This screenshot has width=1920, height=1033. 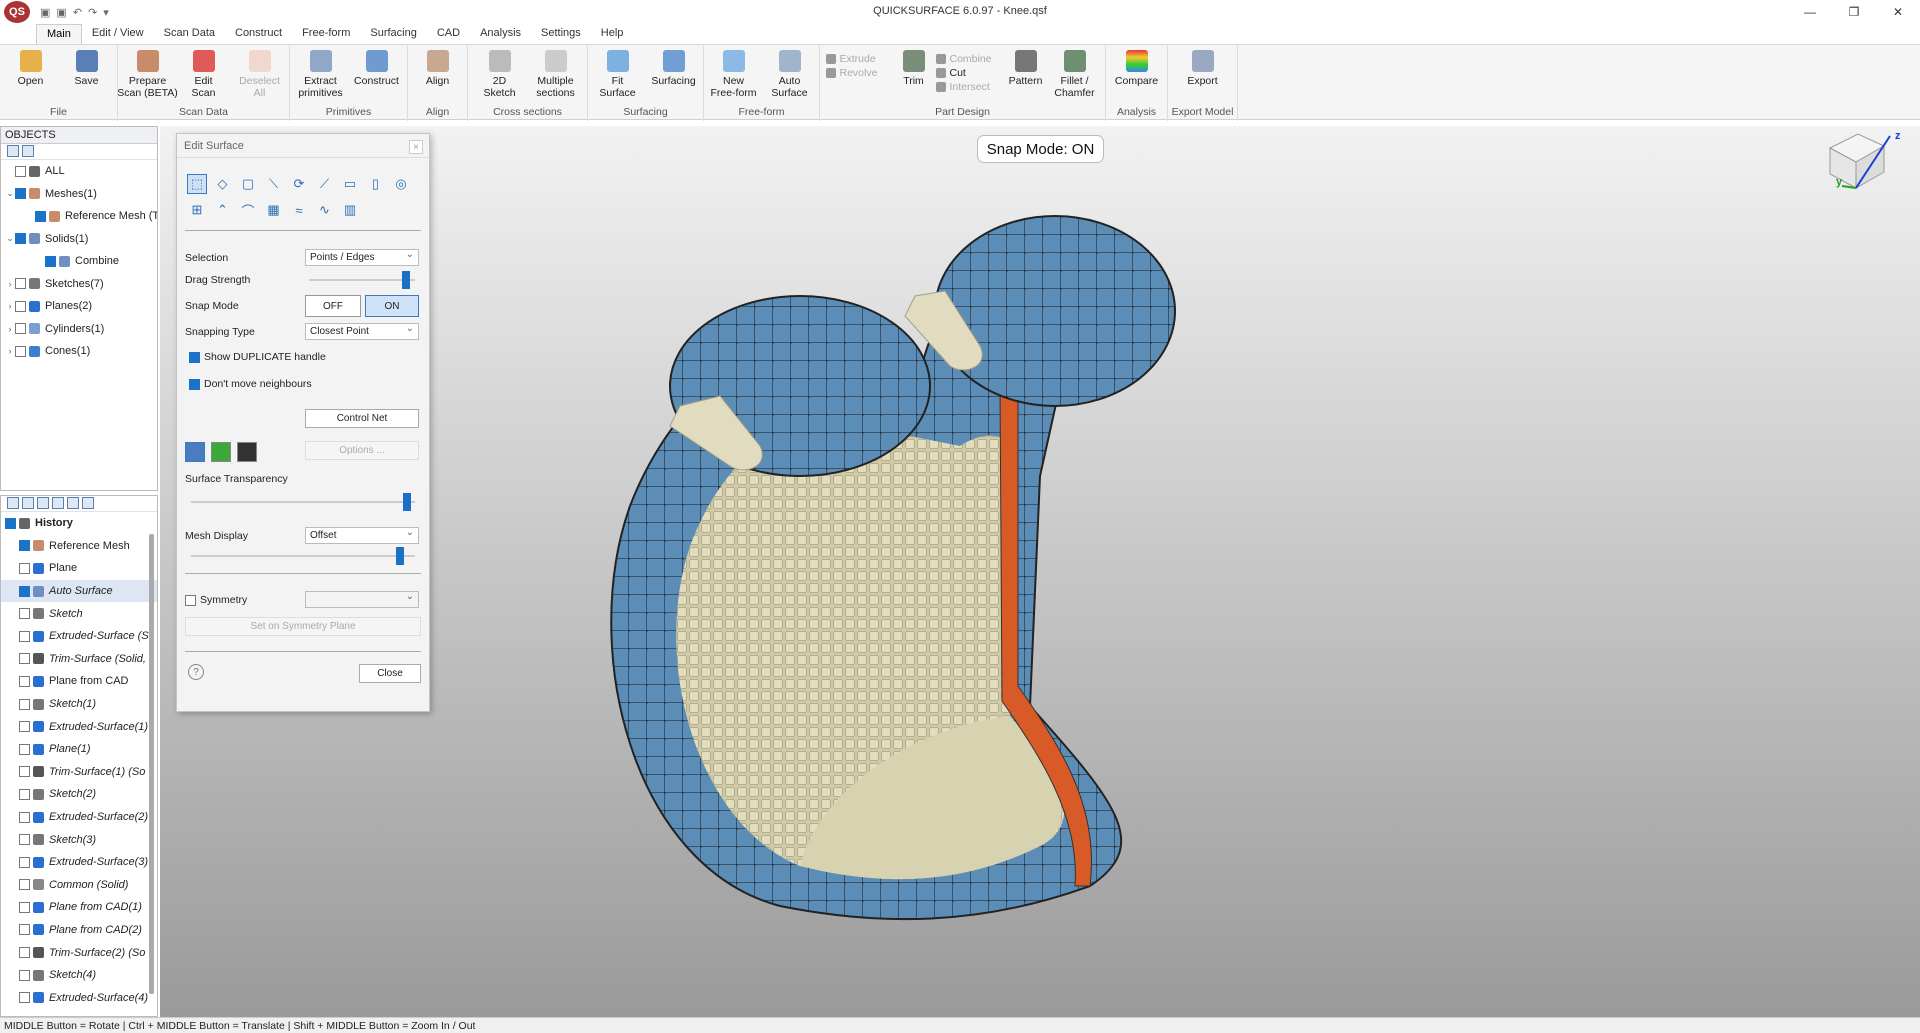 I want to click on menu-edit-view: Edit / View, so click(x=118, y=34).